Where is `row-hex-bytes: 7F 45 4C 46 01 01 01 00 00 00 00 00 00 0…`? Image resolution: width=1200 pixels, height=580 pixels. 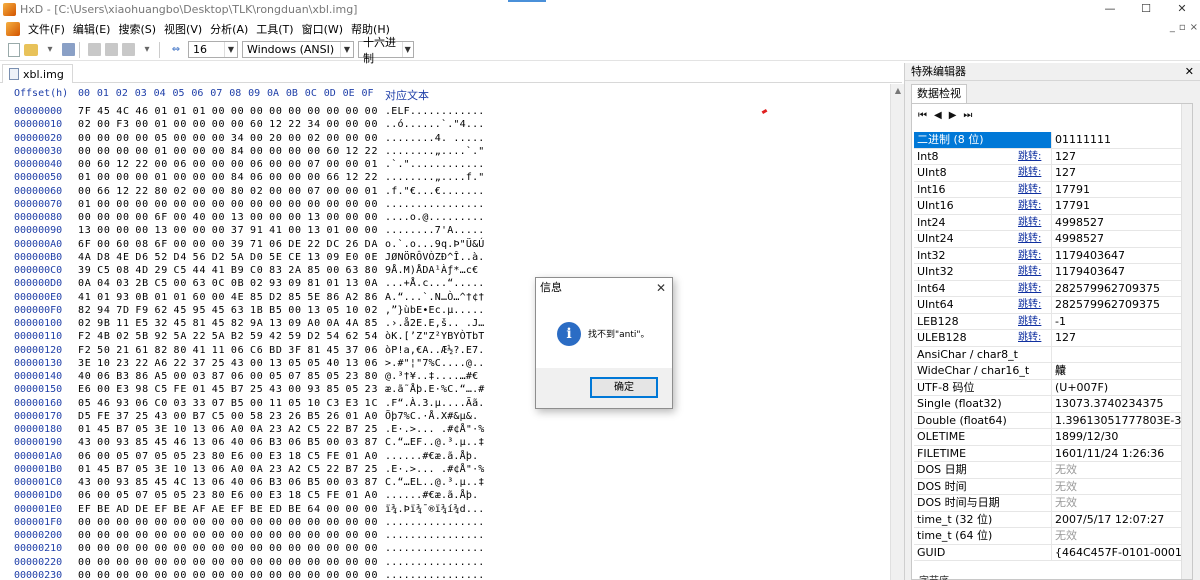 row-hex-bytes: 7F 45 4C 46 01 01 01 00 00 00 00 00 00 0… is located at coordinates (228, 111).